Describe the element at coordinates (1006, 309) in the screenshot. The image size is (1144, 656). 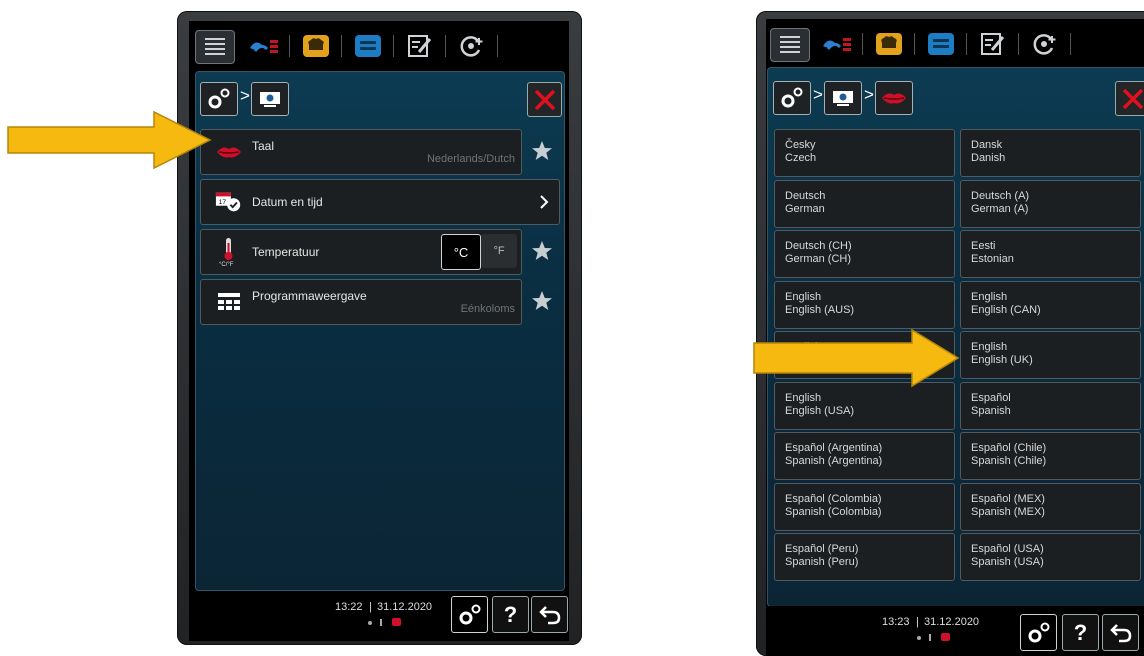
I see `language-english-name: English (CAN)` at that location.